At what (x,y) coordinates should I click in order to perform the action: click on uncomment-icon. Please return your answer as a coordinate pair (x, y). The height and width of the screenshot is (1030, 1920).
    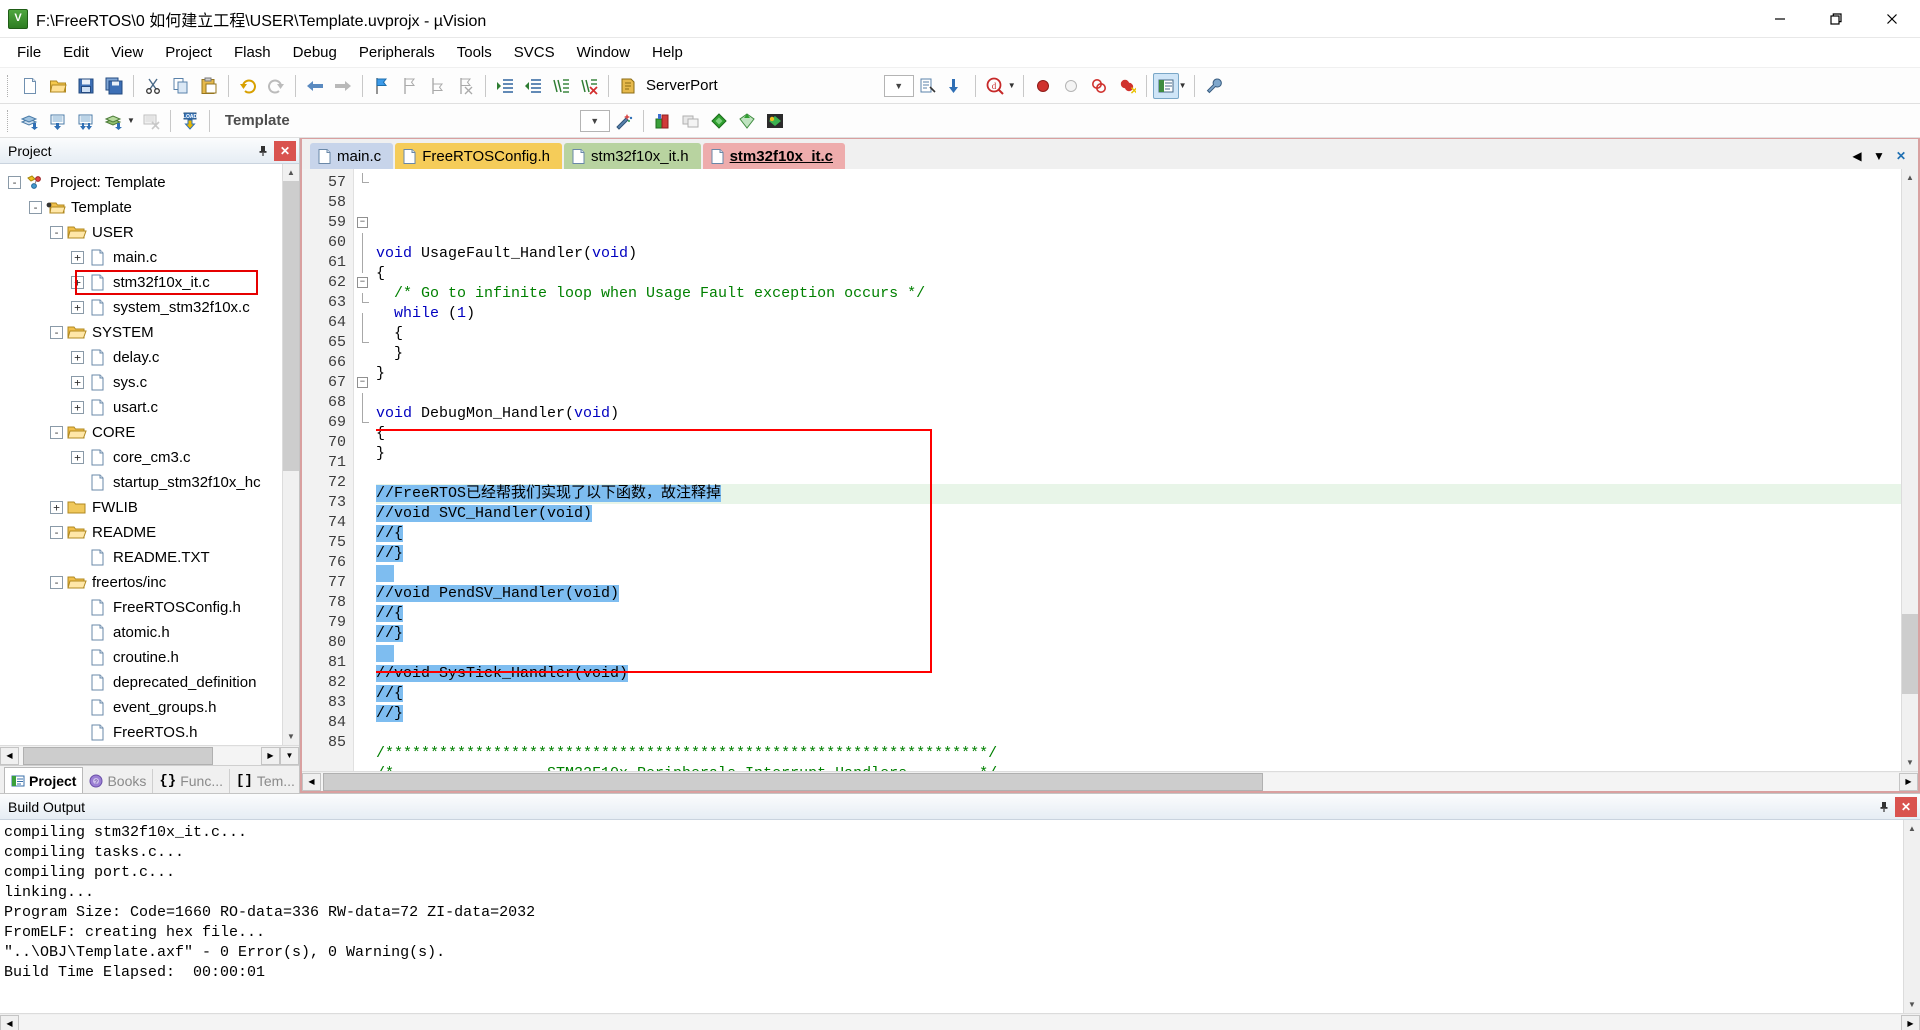
    Looking at the image, I should click on (589, 86).